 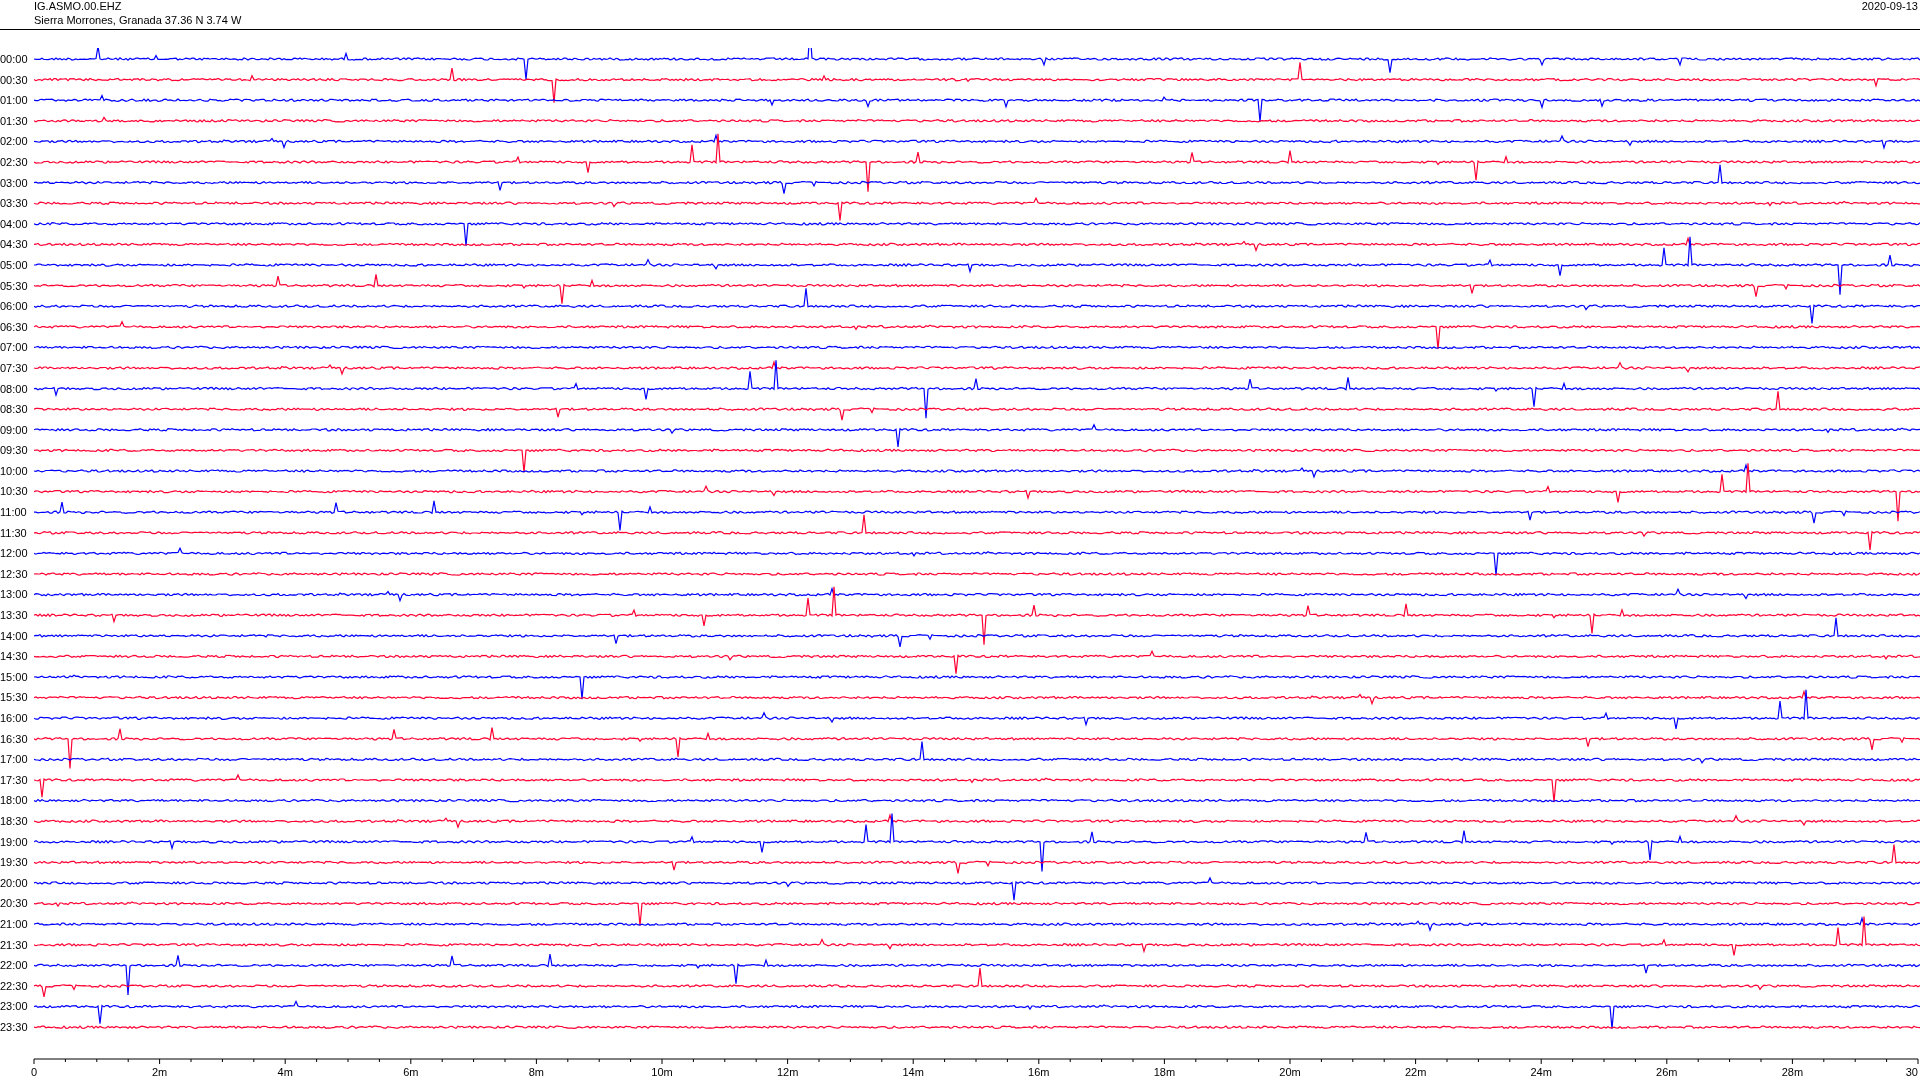 What do you see at coordinates (14, 904) in the screenshot?
I see `trace-time-label: 20:30` at bounding box center [14, 904].